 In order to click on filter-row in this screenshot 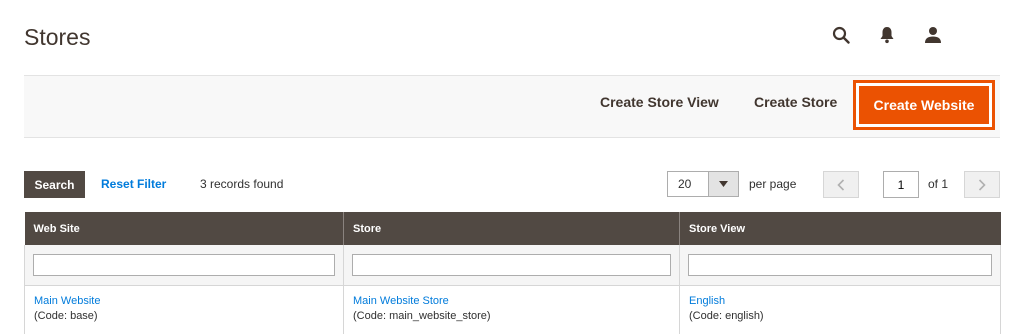, I will do `click(513, 265)`.